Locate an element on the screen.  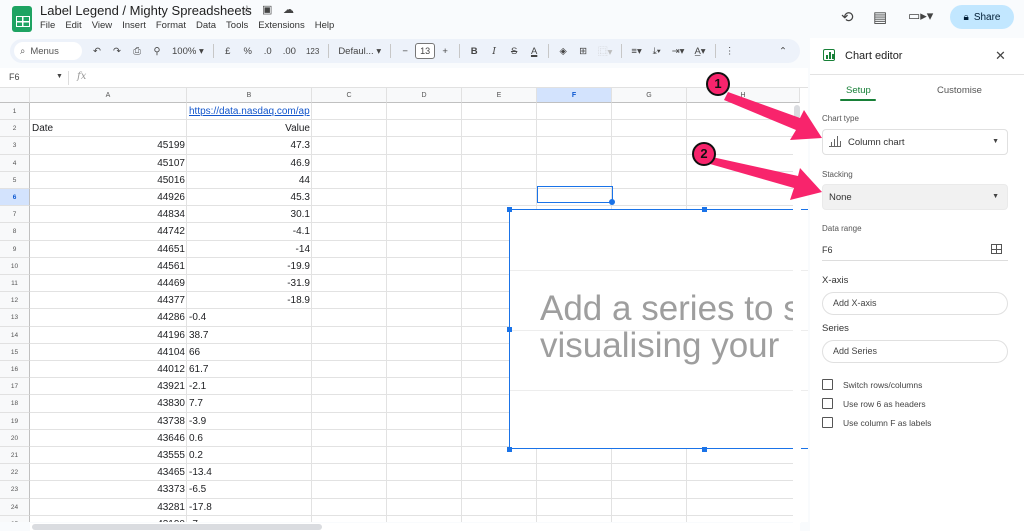
column-header-d: D is located at coordinates (424, 95).